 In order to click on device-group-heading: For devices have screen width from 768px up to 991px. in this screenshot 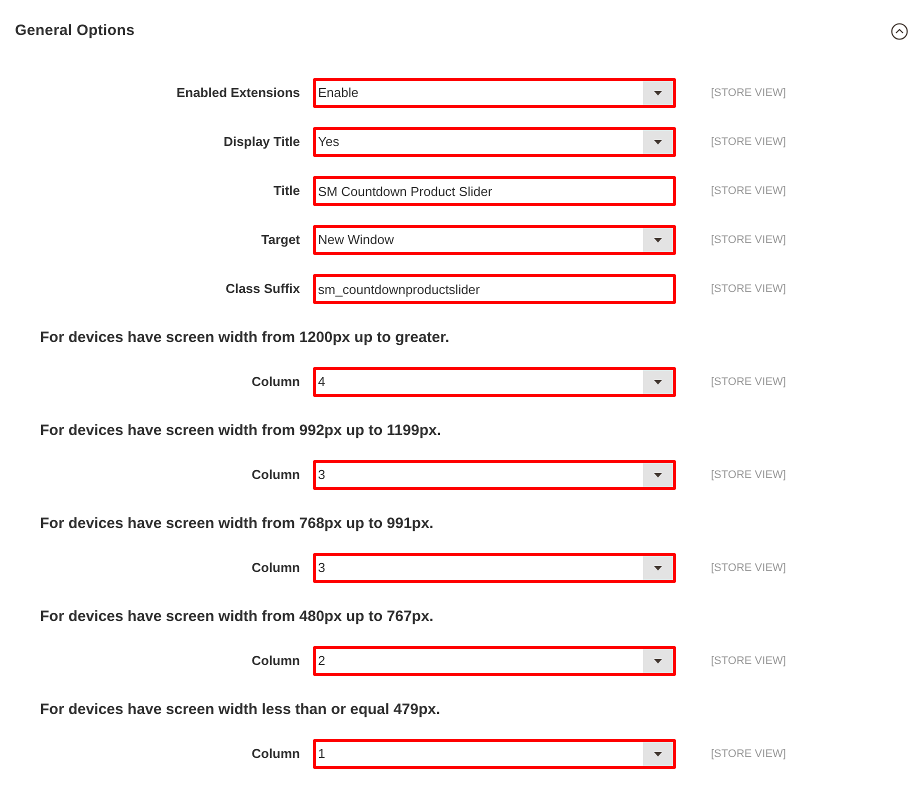, I will do `click(236, 524)`.